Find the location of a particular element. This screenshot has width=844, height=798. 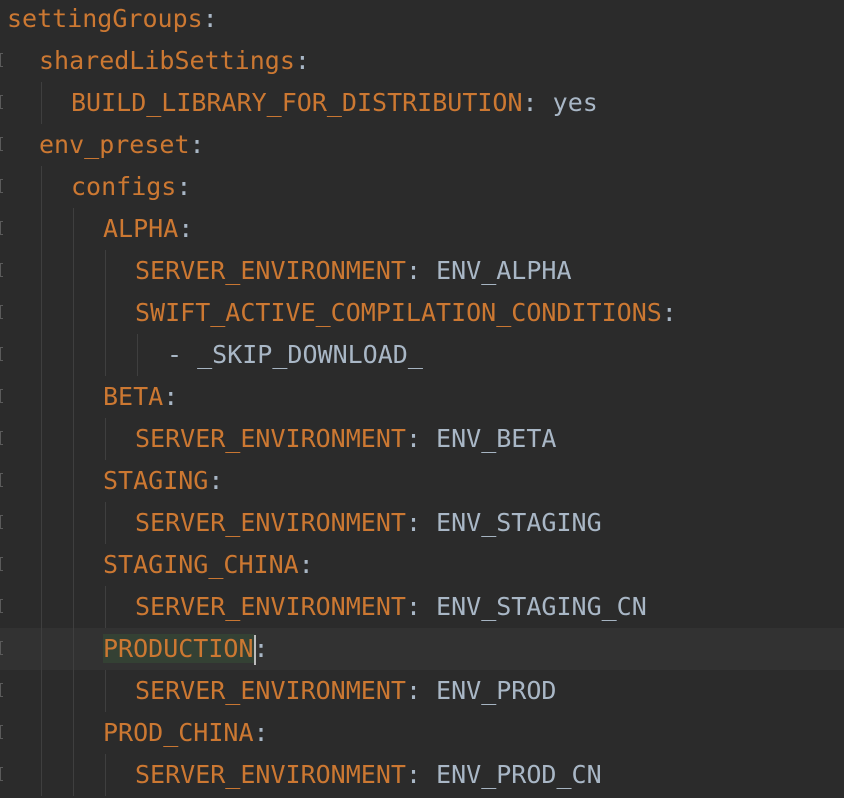

code-text: SERVER_ENVIRONMENT: ENV_STAGING_CN is located at coordinates (391, 607).